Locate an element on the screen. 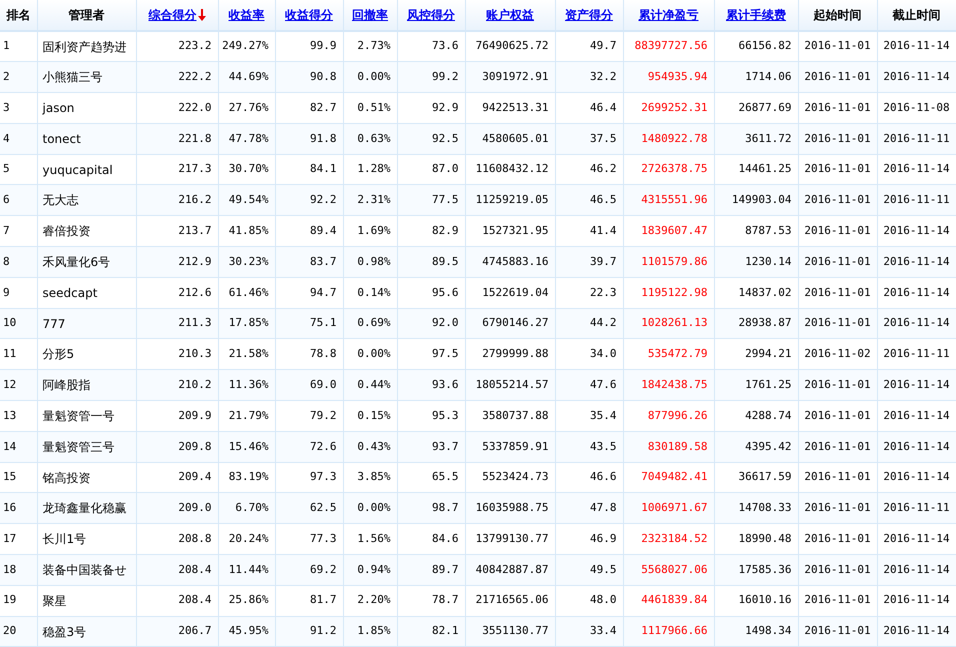 This screenshot has width=956, height=647. header-label: 排名 is located at coordinates (18, 15).